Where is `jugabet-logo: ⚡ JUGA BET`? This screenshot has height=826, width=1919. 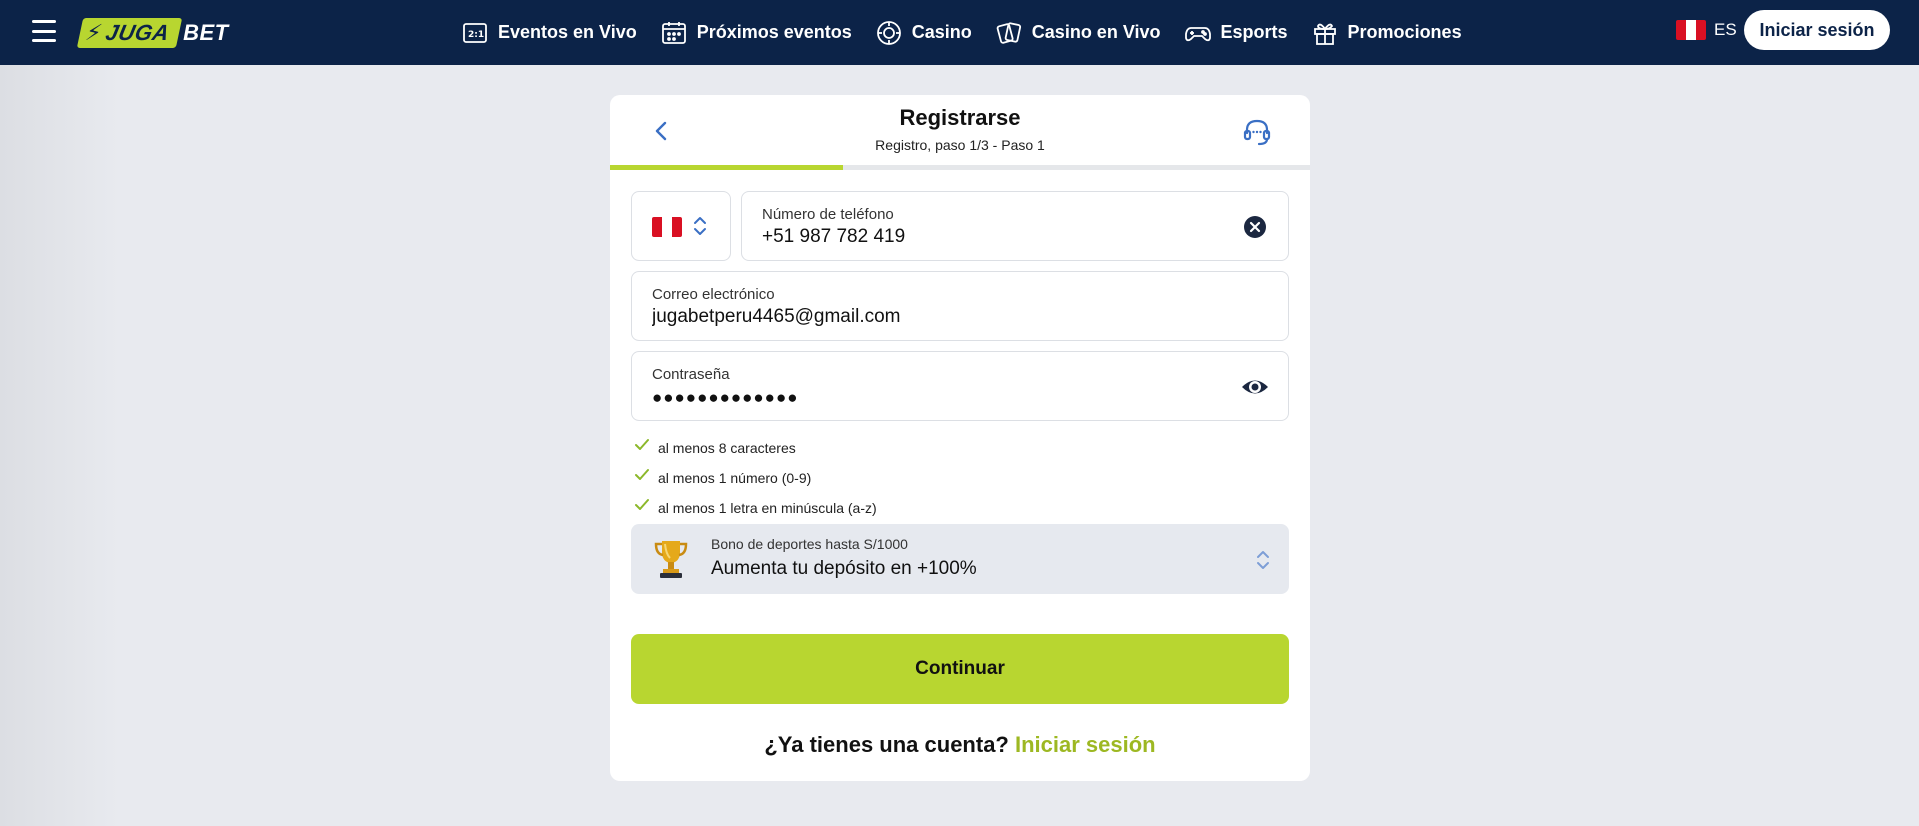 jugabet-logo: ⚡ JUGA BET is located at coordinates (152, 33).